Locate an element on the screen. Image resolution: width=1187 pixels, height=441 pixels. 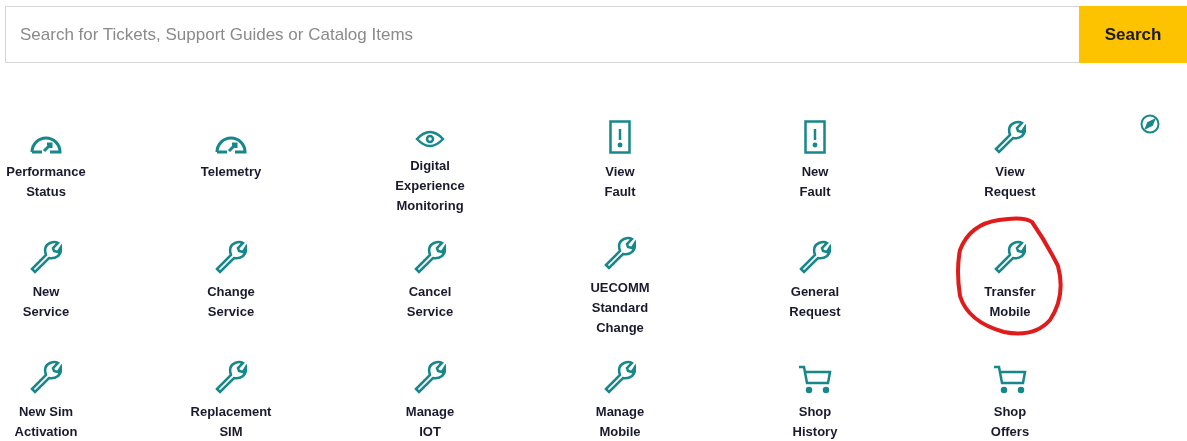
service-link: Manage IOT is located at coordinates (430, 421).